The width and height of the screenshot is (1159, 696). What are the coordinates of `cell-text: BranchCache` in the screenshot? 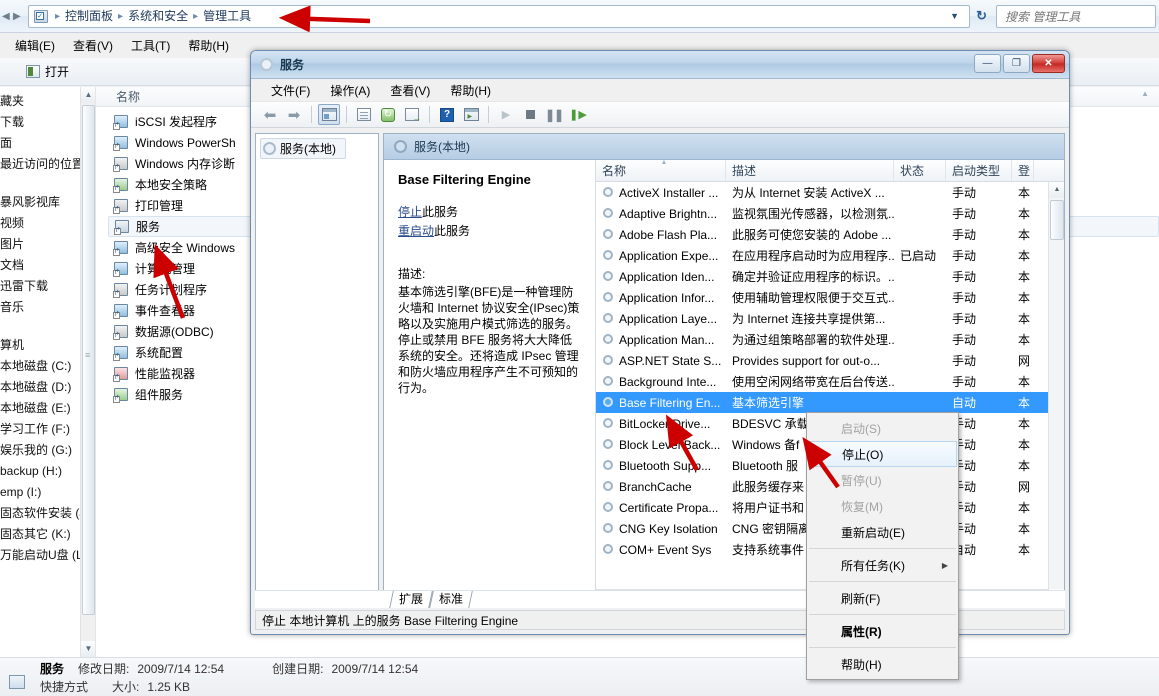 It's located at (655, 486).